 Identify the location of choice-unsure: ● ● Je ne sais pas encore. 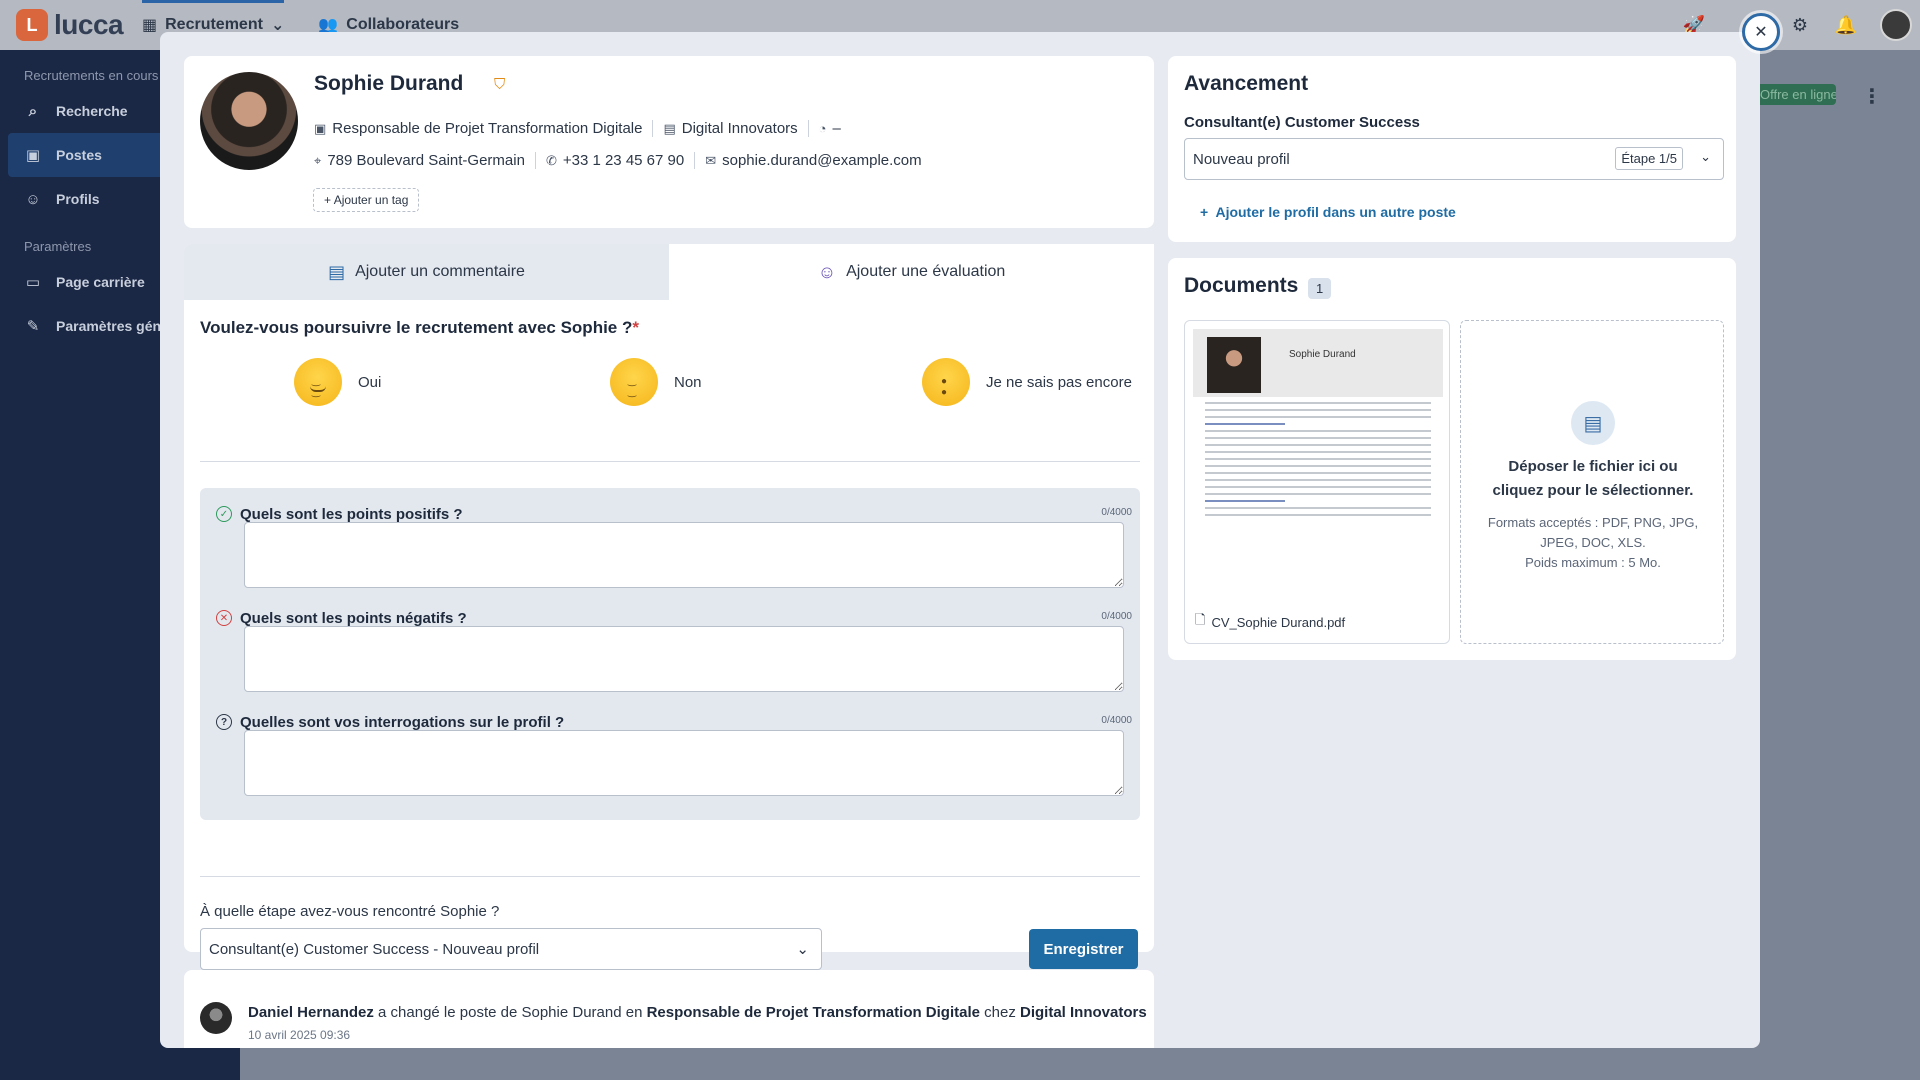
(1027, 382).